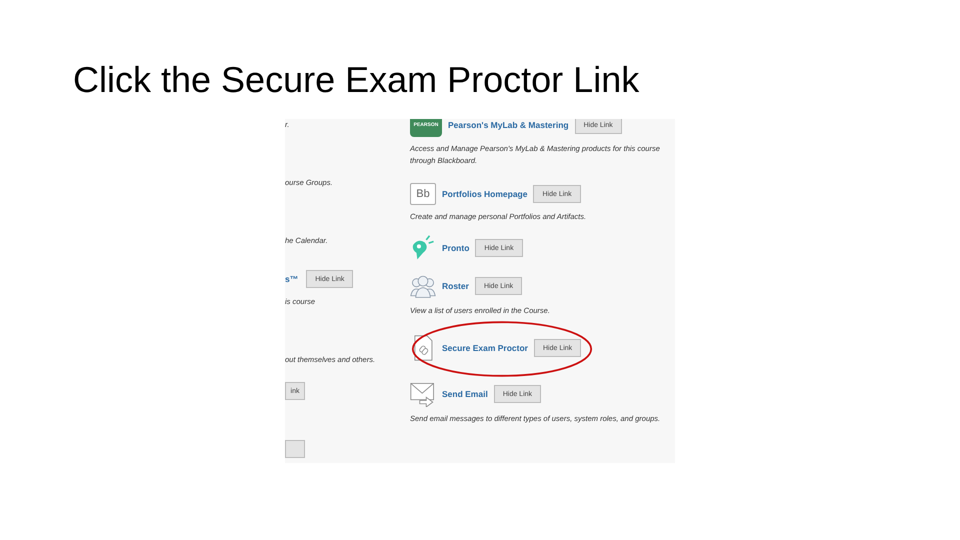  What do you see at coordinates (465, 394) in the screenshot?
I see `tool-link: Send Email` at bounding box center [465, 394].